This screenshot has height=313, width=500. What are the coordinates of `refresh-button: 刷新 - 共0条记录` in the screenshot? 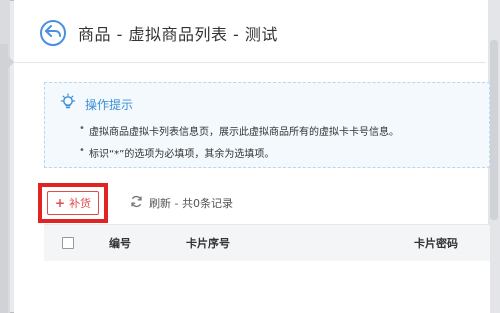 It's located at (181, 203).